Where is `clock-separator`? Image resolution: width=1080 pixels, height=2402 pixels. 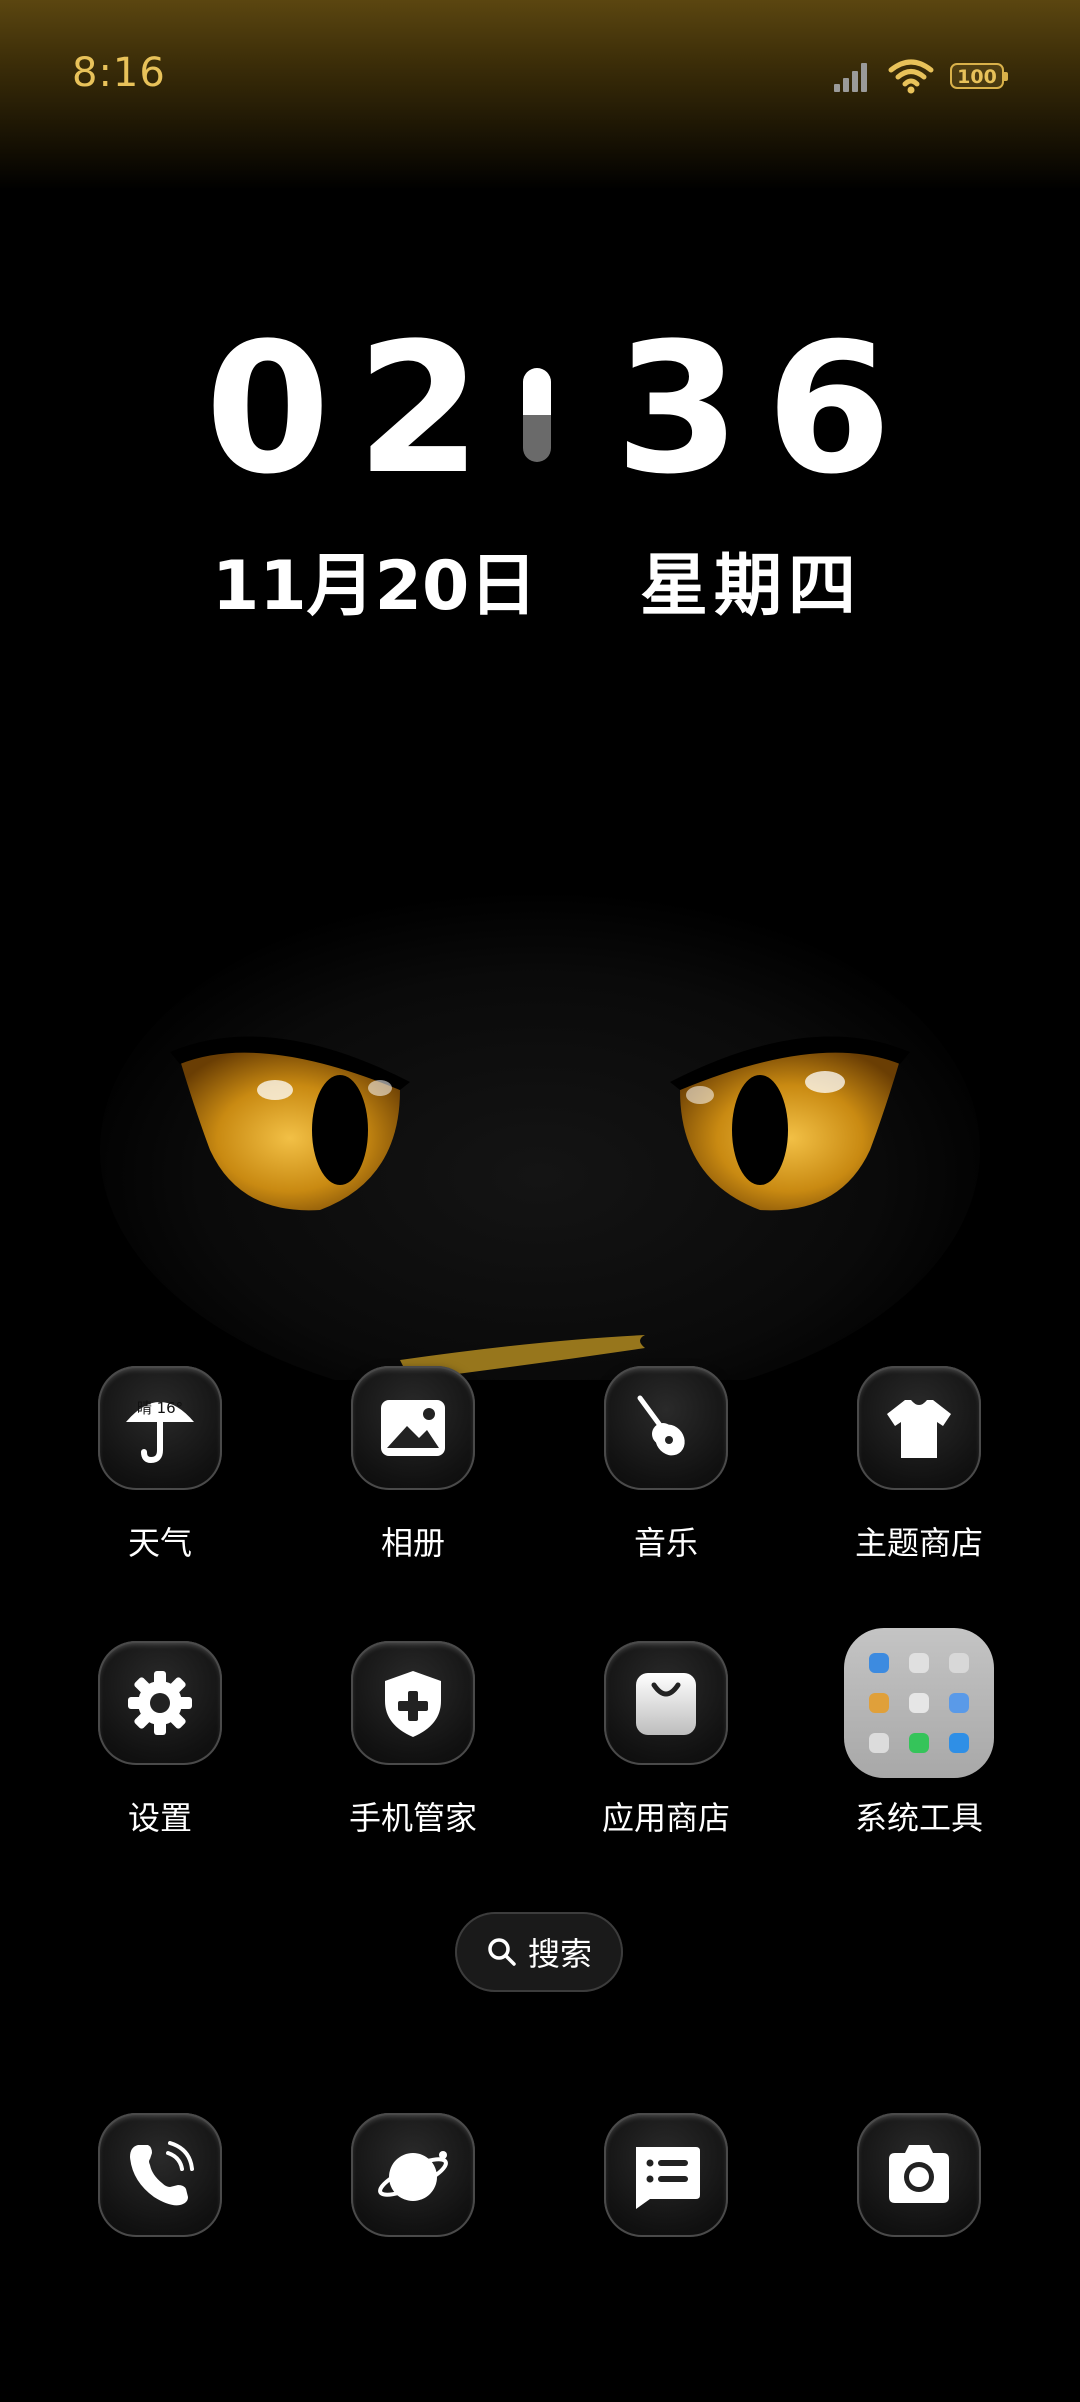
clock-separator is located at coordinates (537, 415).